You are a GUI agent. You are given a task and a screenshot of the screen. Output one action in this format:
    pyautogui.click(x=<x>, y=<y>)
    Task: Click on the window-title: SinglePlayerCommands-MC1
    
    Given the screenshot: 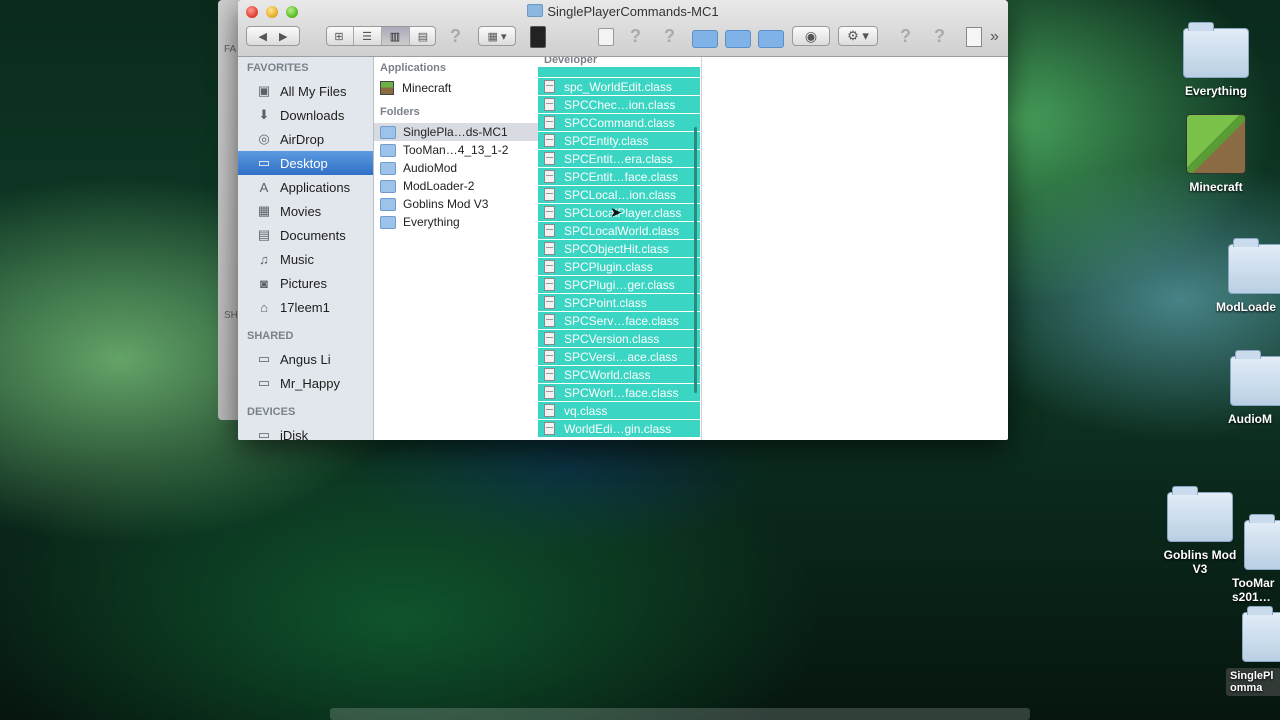 What is the action you would take?
    pyautogui.click(x=623, y=11)
    